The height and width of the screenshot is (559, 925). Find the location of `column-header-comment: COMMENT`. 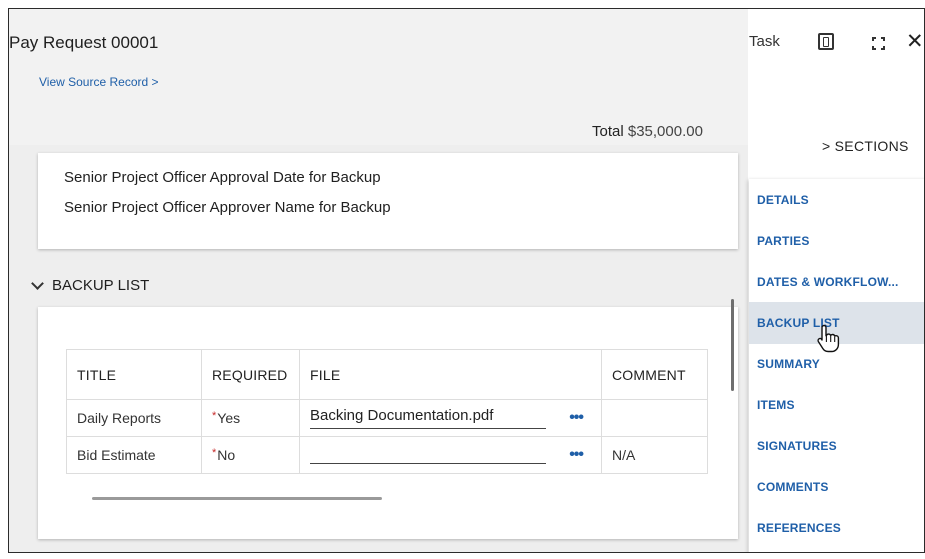

column-header-comment: COMMENT is located at coordinates (654, 374).